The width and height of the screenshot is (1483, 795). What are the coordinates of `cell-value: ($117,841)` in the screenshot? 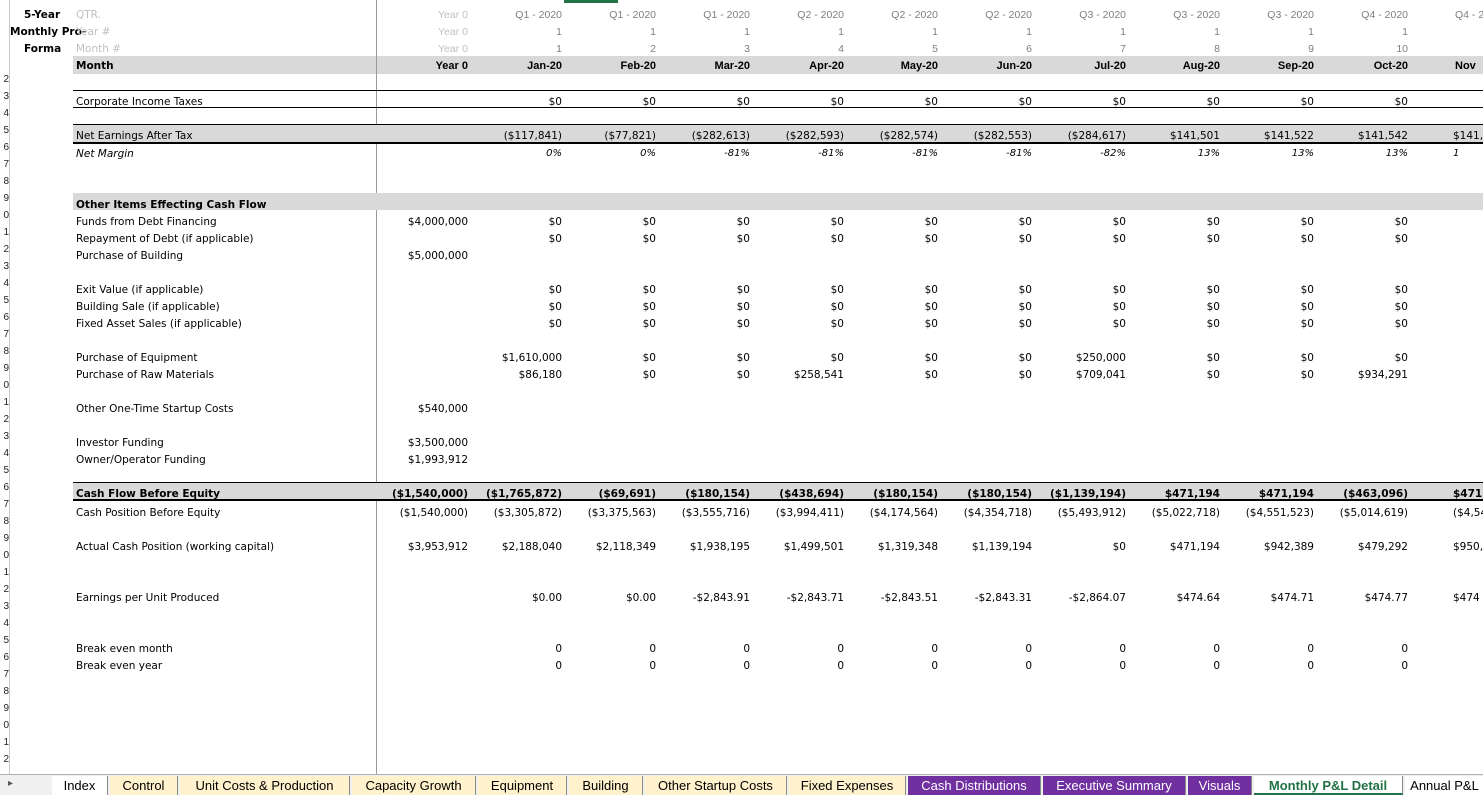 It's located at (512, 136).